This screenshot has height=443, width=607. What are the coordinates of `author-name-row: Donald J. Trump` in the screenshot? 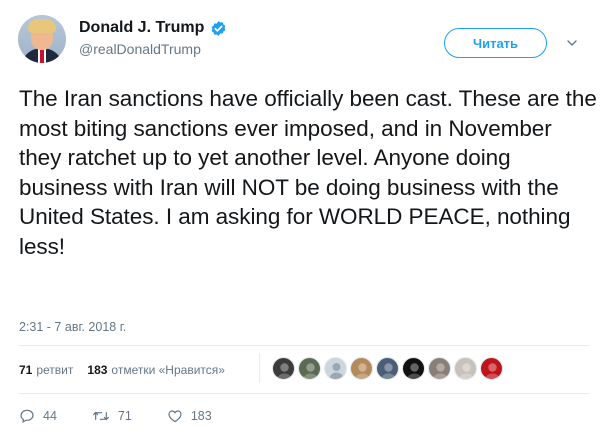 It's located at (153, 28).